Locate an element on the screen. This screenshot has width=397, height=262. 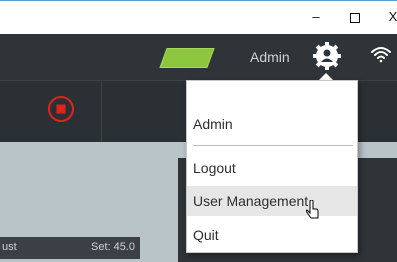
menu-item-logout: Logout is located at coordinates (272, 168).